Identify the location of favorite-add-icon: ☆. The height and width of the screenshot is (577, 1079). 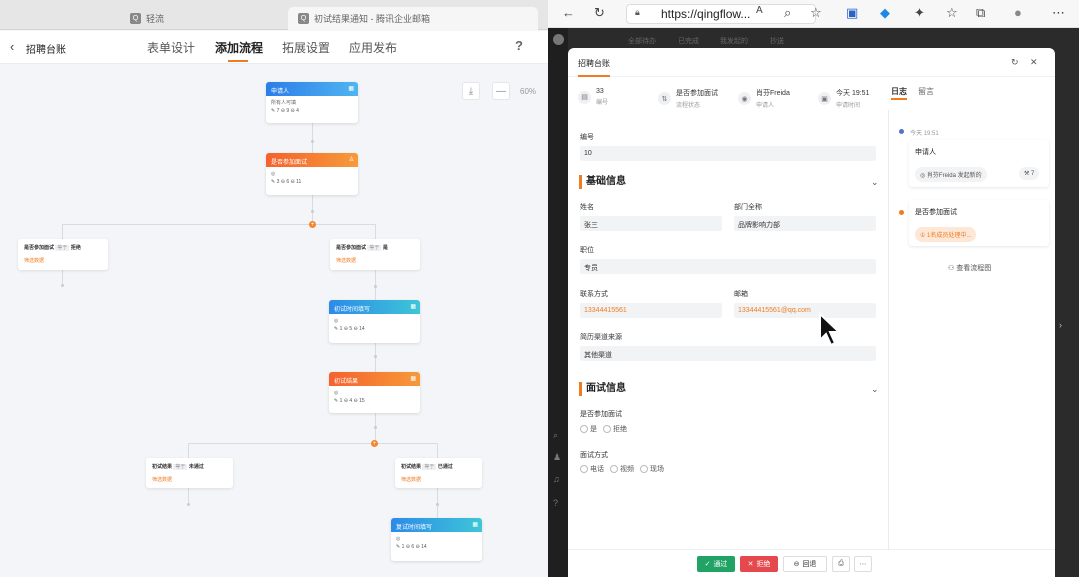
(816, 13).